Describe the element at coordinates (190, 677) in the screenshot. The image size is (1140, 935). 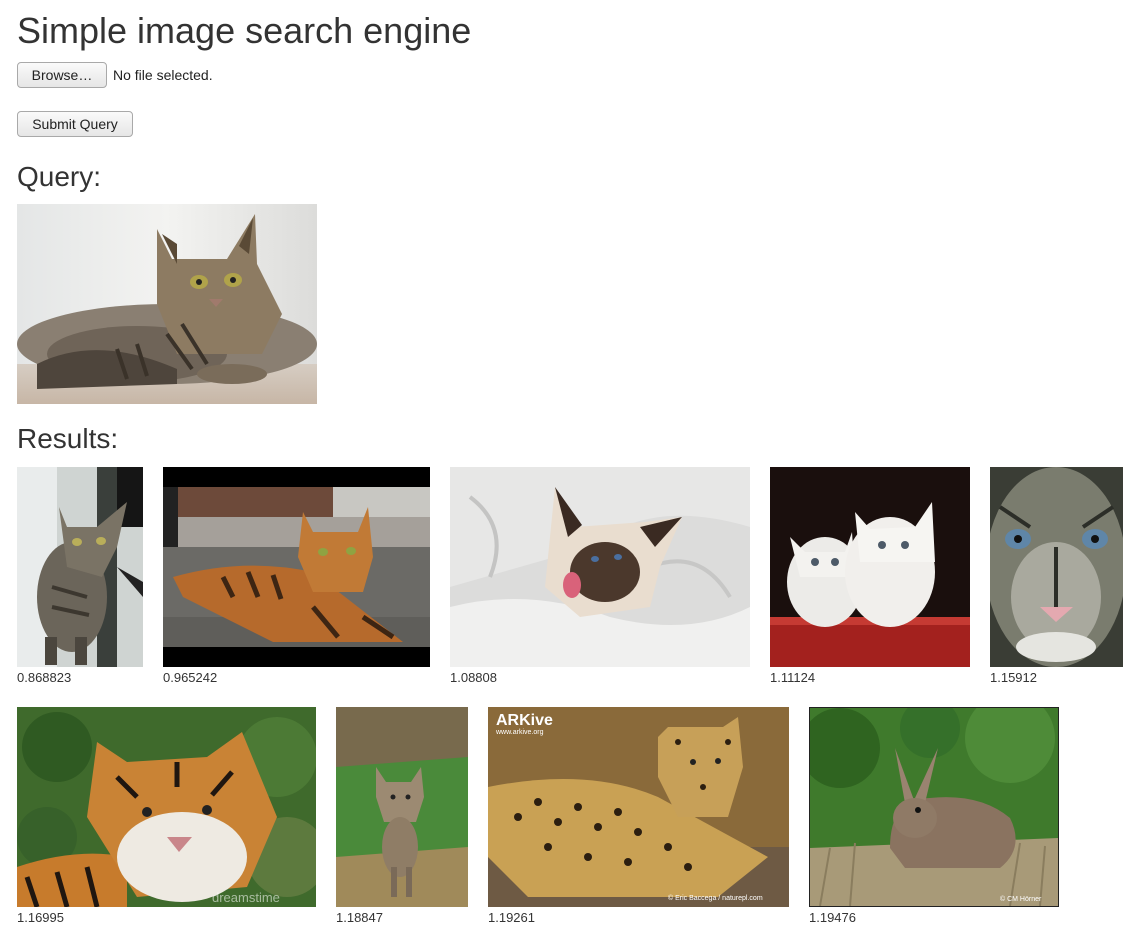
I see `result-score: 0.965242` at that location.